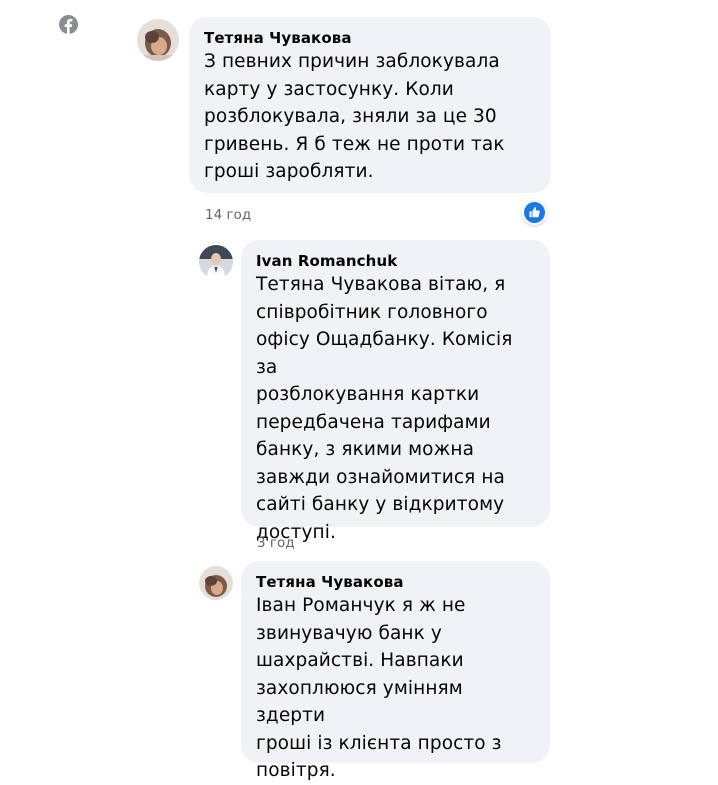 This screenshot has height=785, width=718. What do you see at coordinates (228, 215) in the screenshot?
I see `comment-timestamp: 14 год` at bounding box center [228, 215].